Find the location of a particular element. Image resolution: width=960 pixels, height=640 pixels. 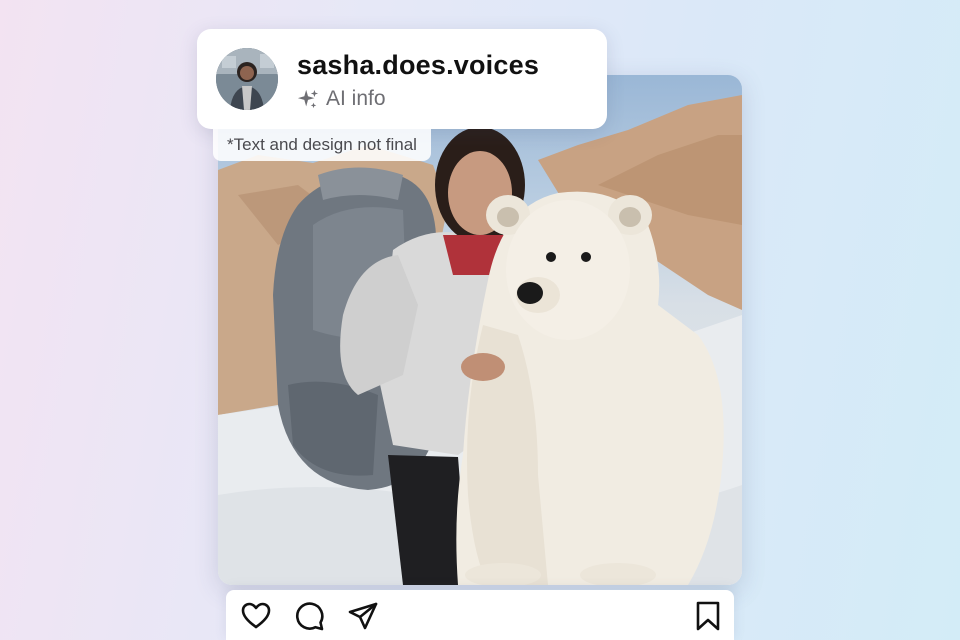

heart-icon is located at coordinates (256, 616).